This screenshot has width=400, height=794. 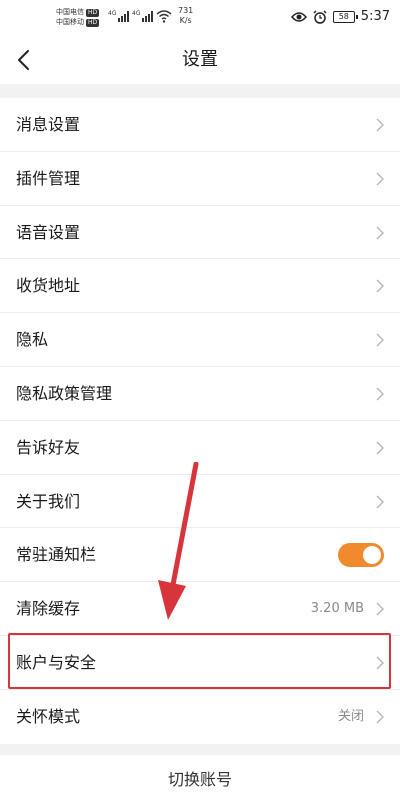 What do you see at coordinates (200, 394) in the screenshot?
I see `setting-row-privacy-policy: 隐私政策管理` at bounding box center [200, 394].